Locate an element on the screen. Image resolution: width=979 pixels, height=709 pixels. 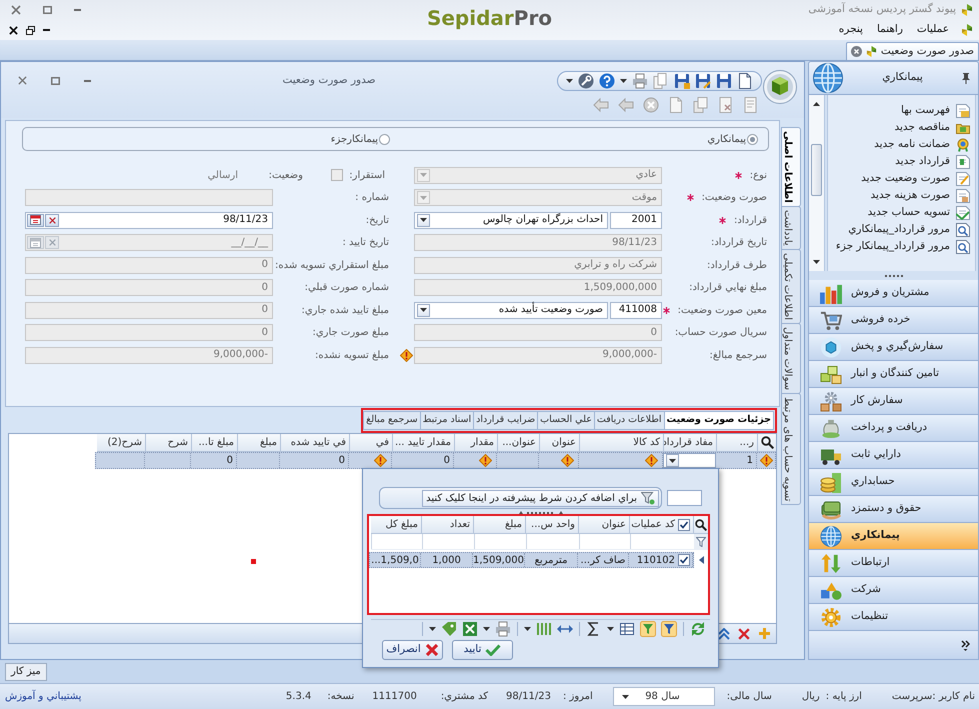
menu-item: پنجره is located at coordinates (850, 30).